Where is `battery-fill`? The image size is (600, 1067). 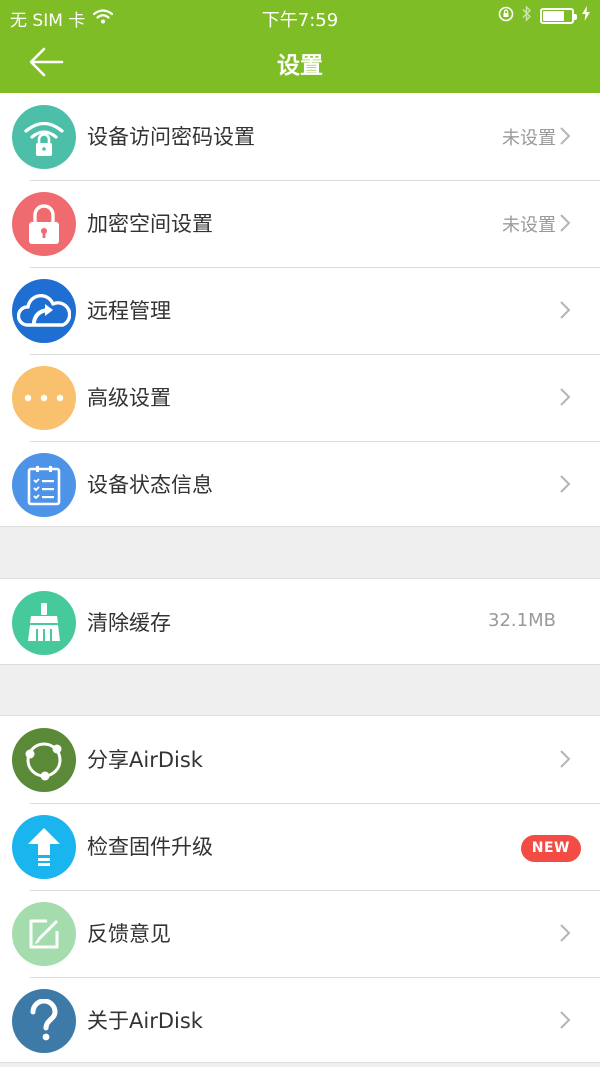
battery-fill is located at coordinates (553, 16).